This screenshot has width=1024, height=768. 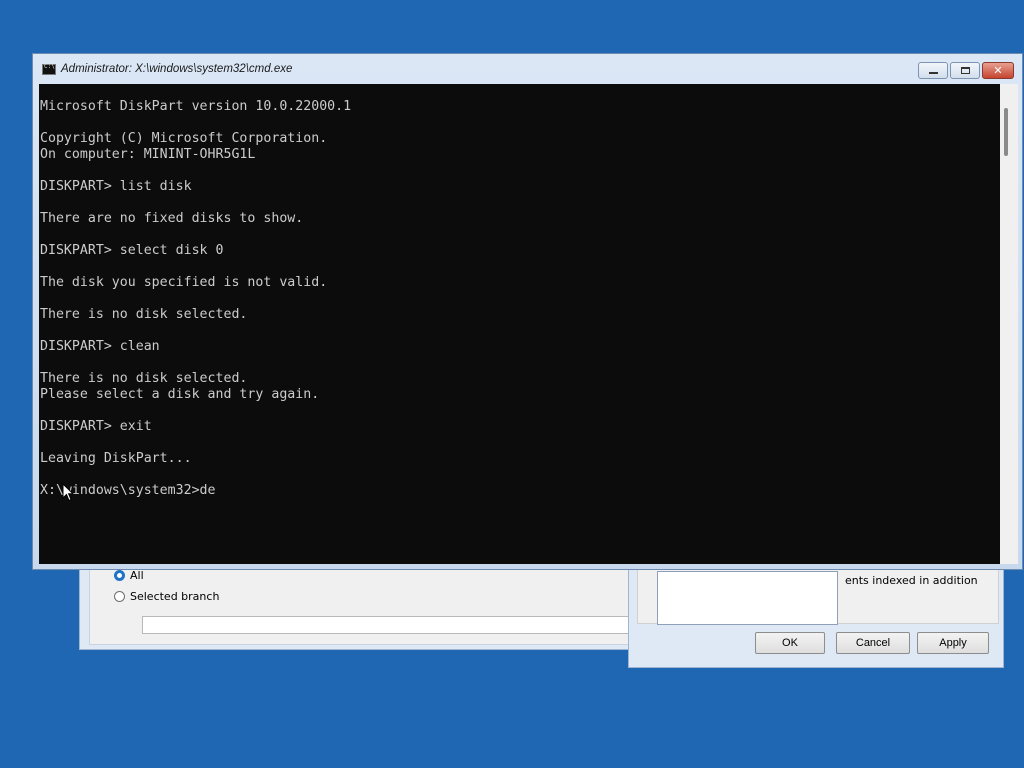 What do you see at coordinates (68, 492) in the screenshot?
I see `mouse-cursor-icon` at bounding box center [68, 492].